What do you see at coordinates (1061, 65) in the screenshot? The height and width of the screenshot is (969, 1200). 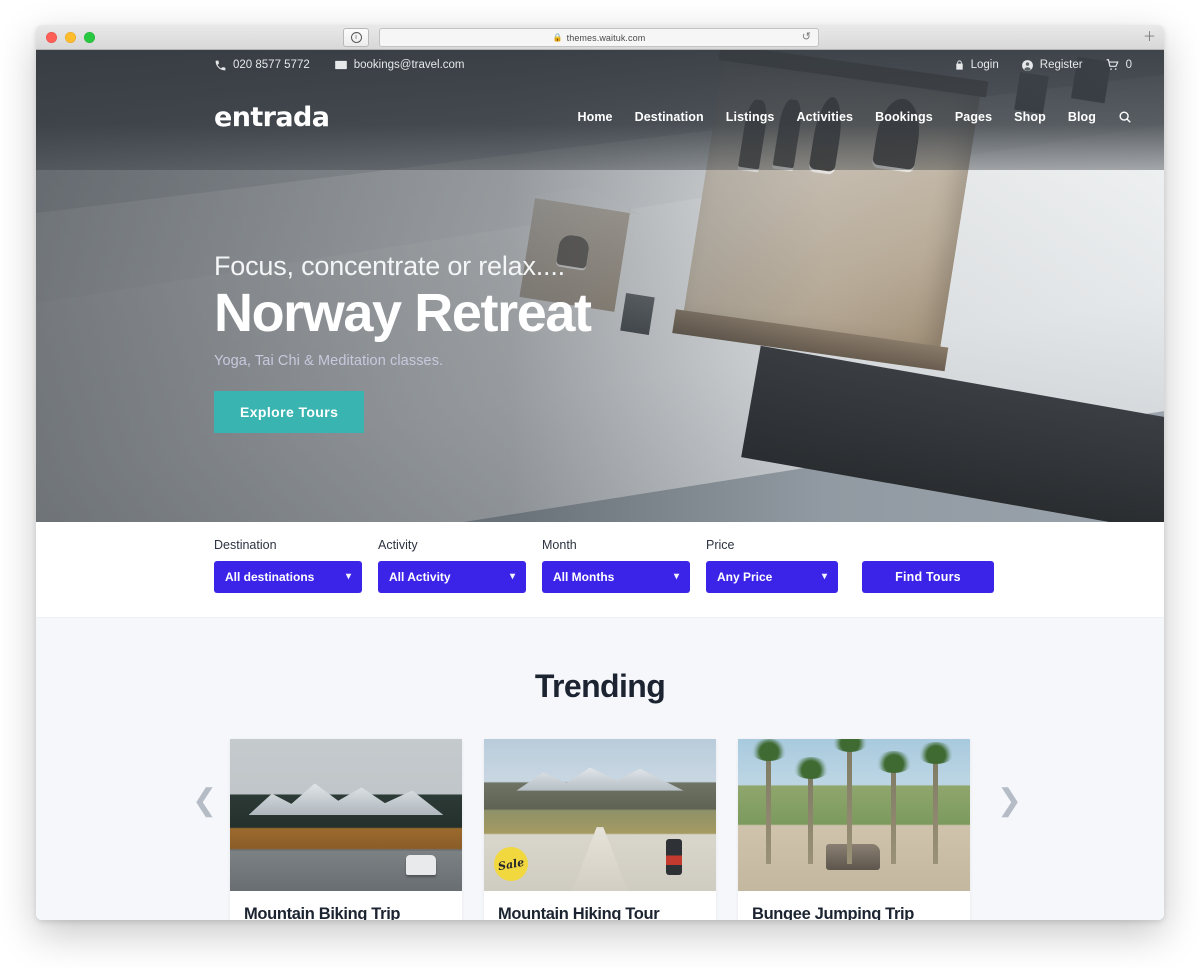 I see `register-label: Register` at bounding box center [1061, 65].